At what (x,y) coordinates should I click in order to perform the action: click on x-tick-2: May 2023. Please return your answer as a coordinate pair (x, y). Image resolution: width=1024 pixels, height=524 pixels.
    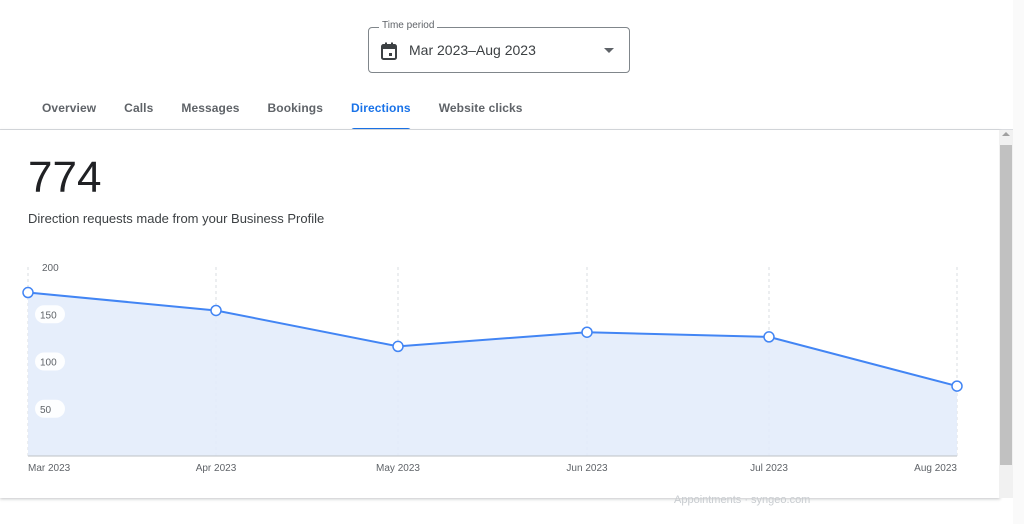
    Looking at the image, I should click on (398, 468).